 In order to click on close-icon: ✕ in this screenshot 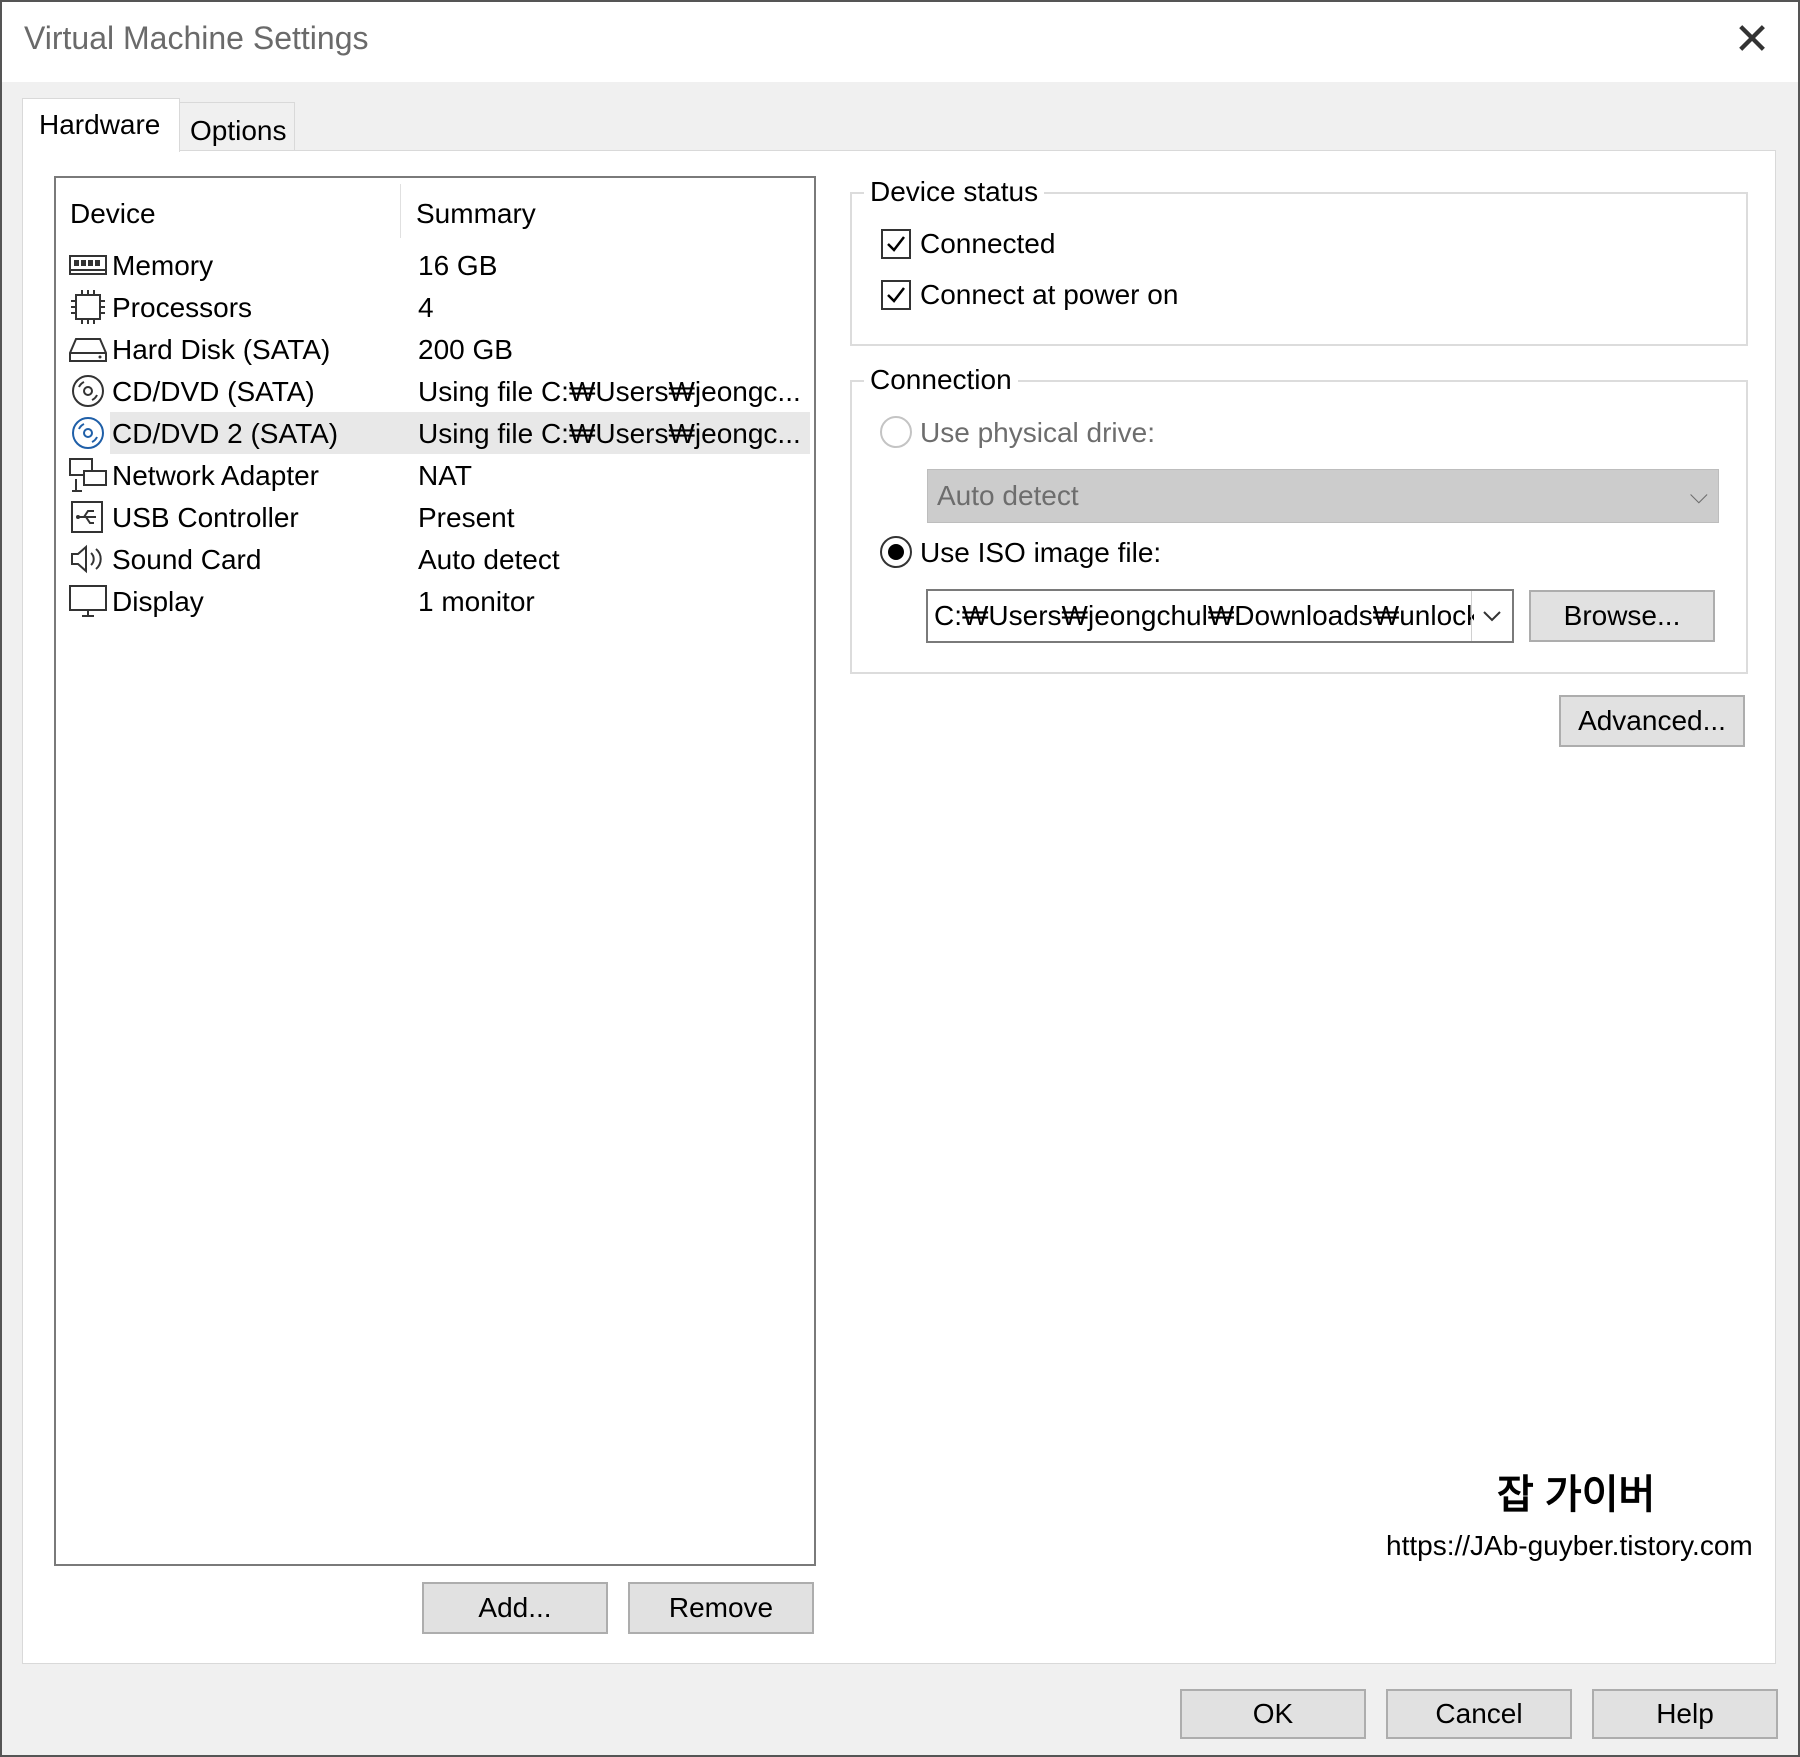, I will do `click(1752, 39)`.